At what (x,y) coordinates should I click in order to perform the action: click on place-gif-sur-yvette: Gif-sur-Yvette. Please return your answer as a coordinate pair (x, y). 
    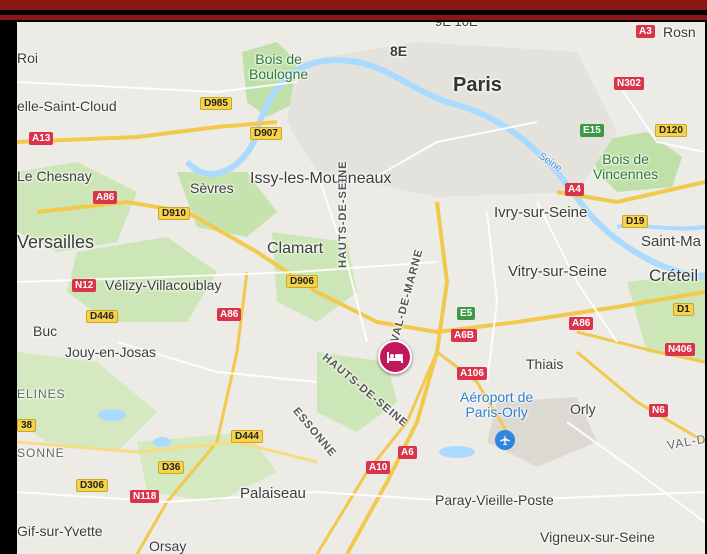
    Looking at the image, I should click on (60, 531).